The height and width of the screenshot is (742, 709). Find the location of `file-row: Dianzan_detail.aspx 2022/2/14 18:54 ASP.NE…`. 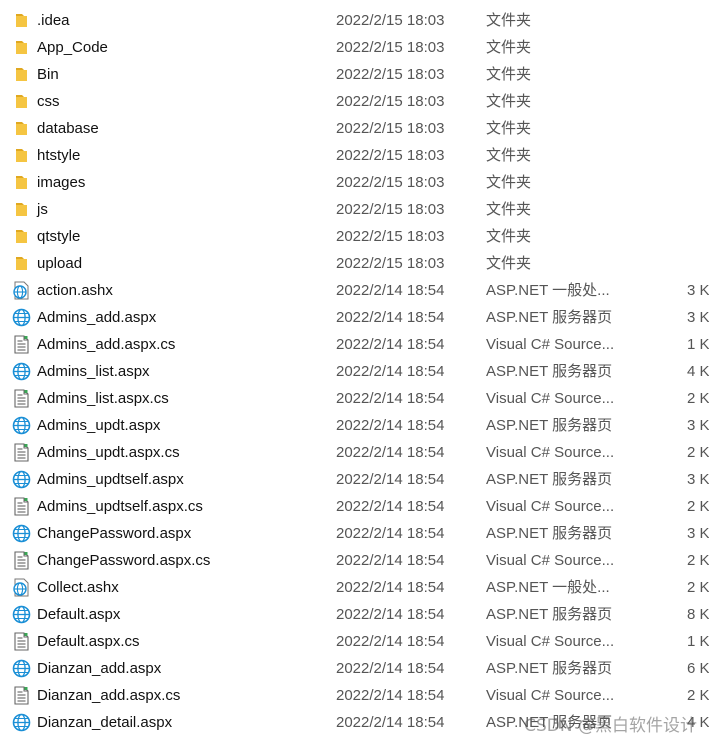

file-row: Dianzan_detail.aspx 2022/2/14 18:54 ASP.NE… is located at coordinates (354, 722).